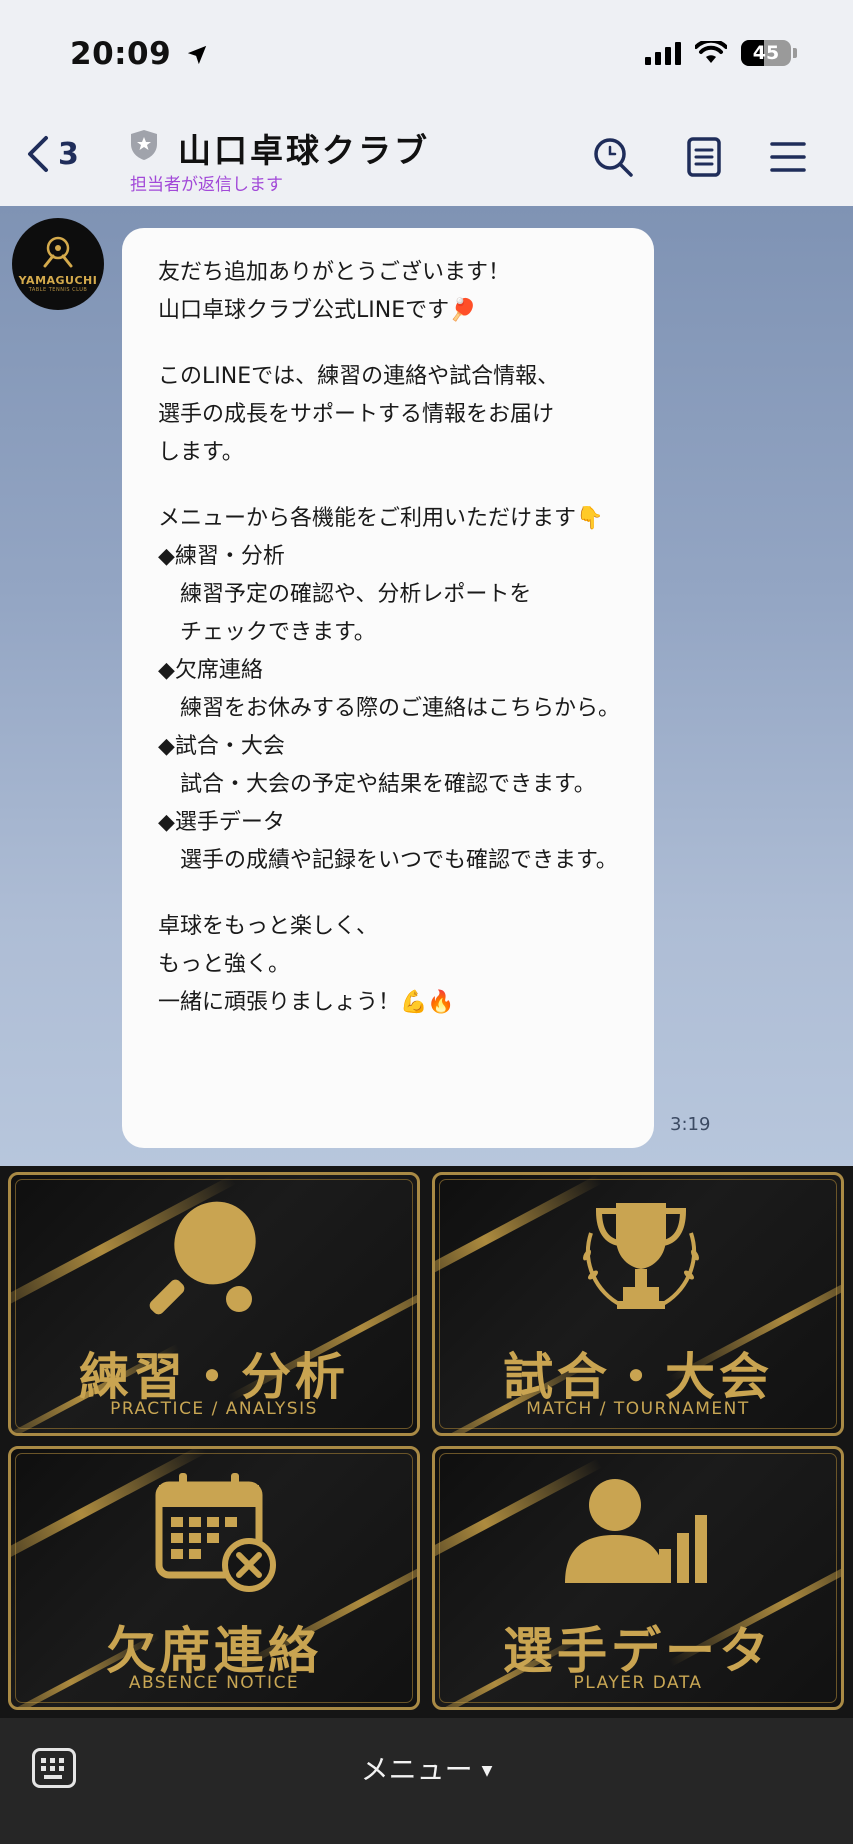 Image resolution: width=853 pixels, height=1844 pixels. What do you see at coordinates (202, 1258) in the screenshot?
I see `ping-pong-paddle-icon` at bounding box center [202, 1258].